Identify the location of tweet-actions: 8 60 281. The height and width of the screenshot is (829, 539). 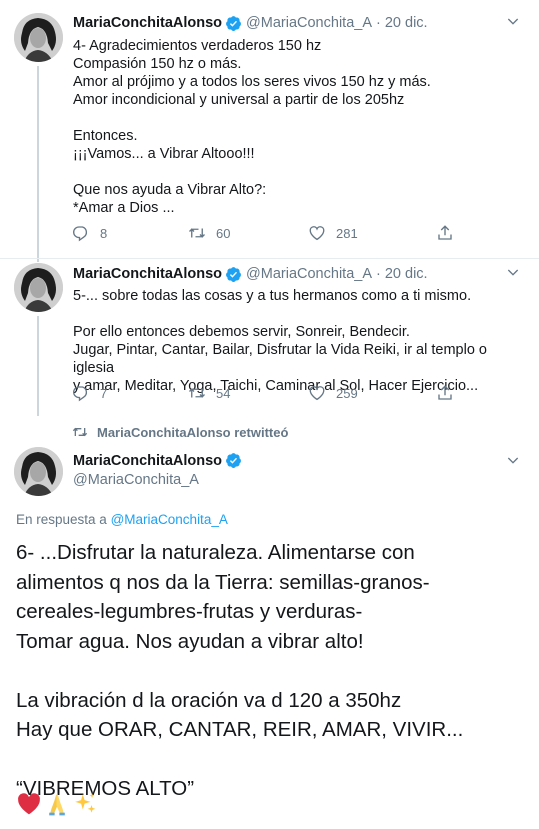
(267, 234).